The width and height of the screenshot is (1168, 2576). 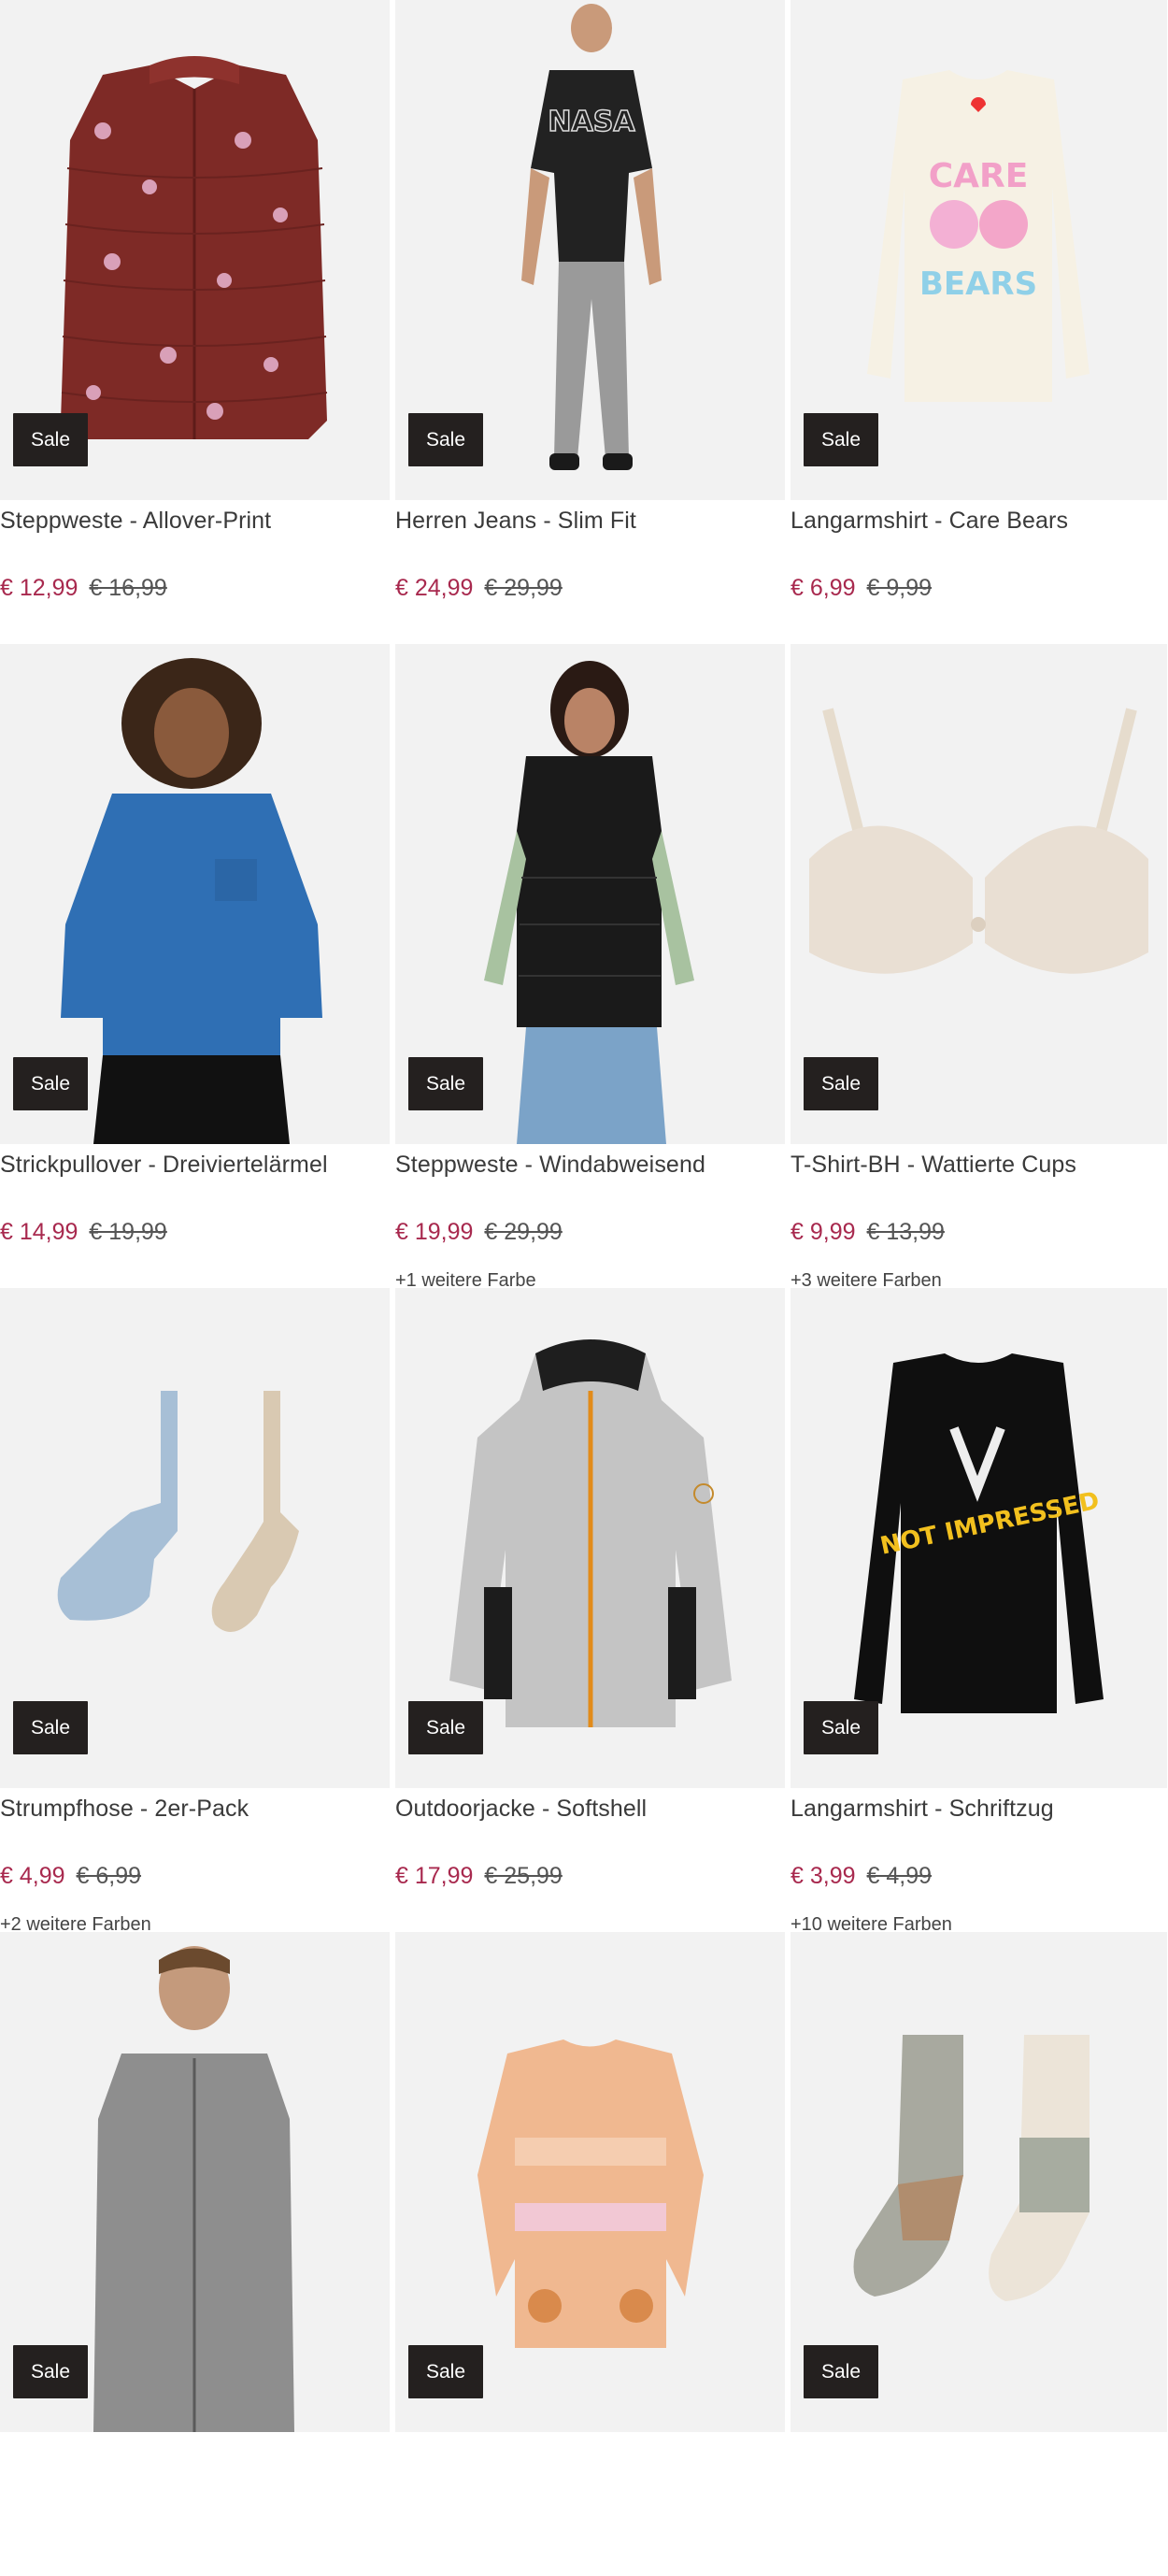 I want to click on original-price: € 16,99, so click(x=128, y=588).